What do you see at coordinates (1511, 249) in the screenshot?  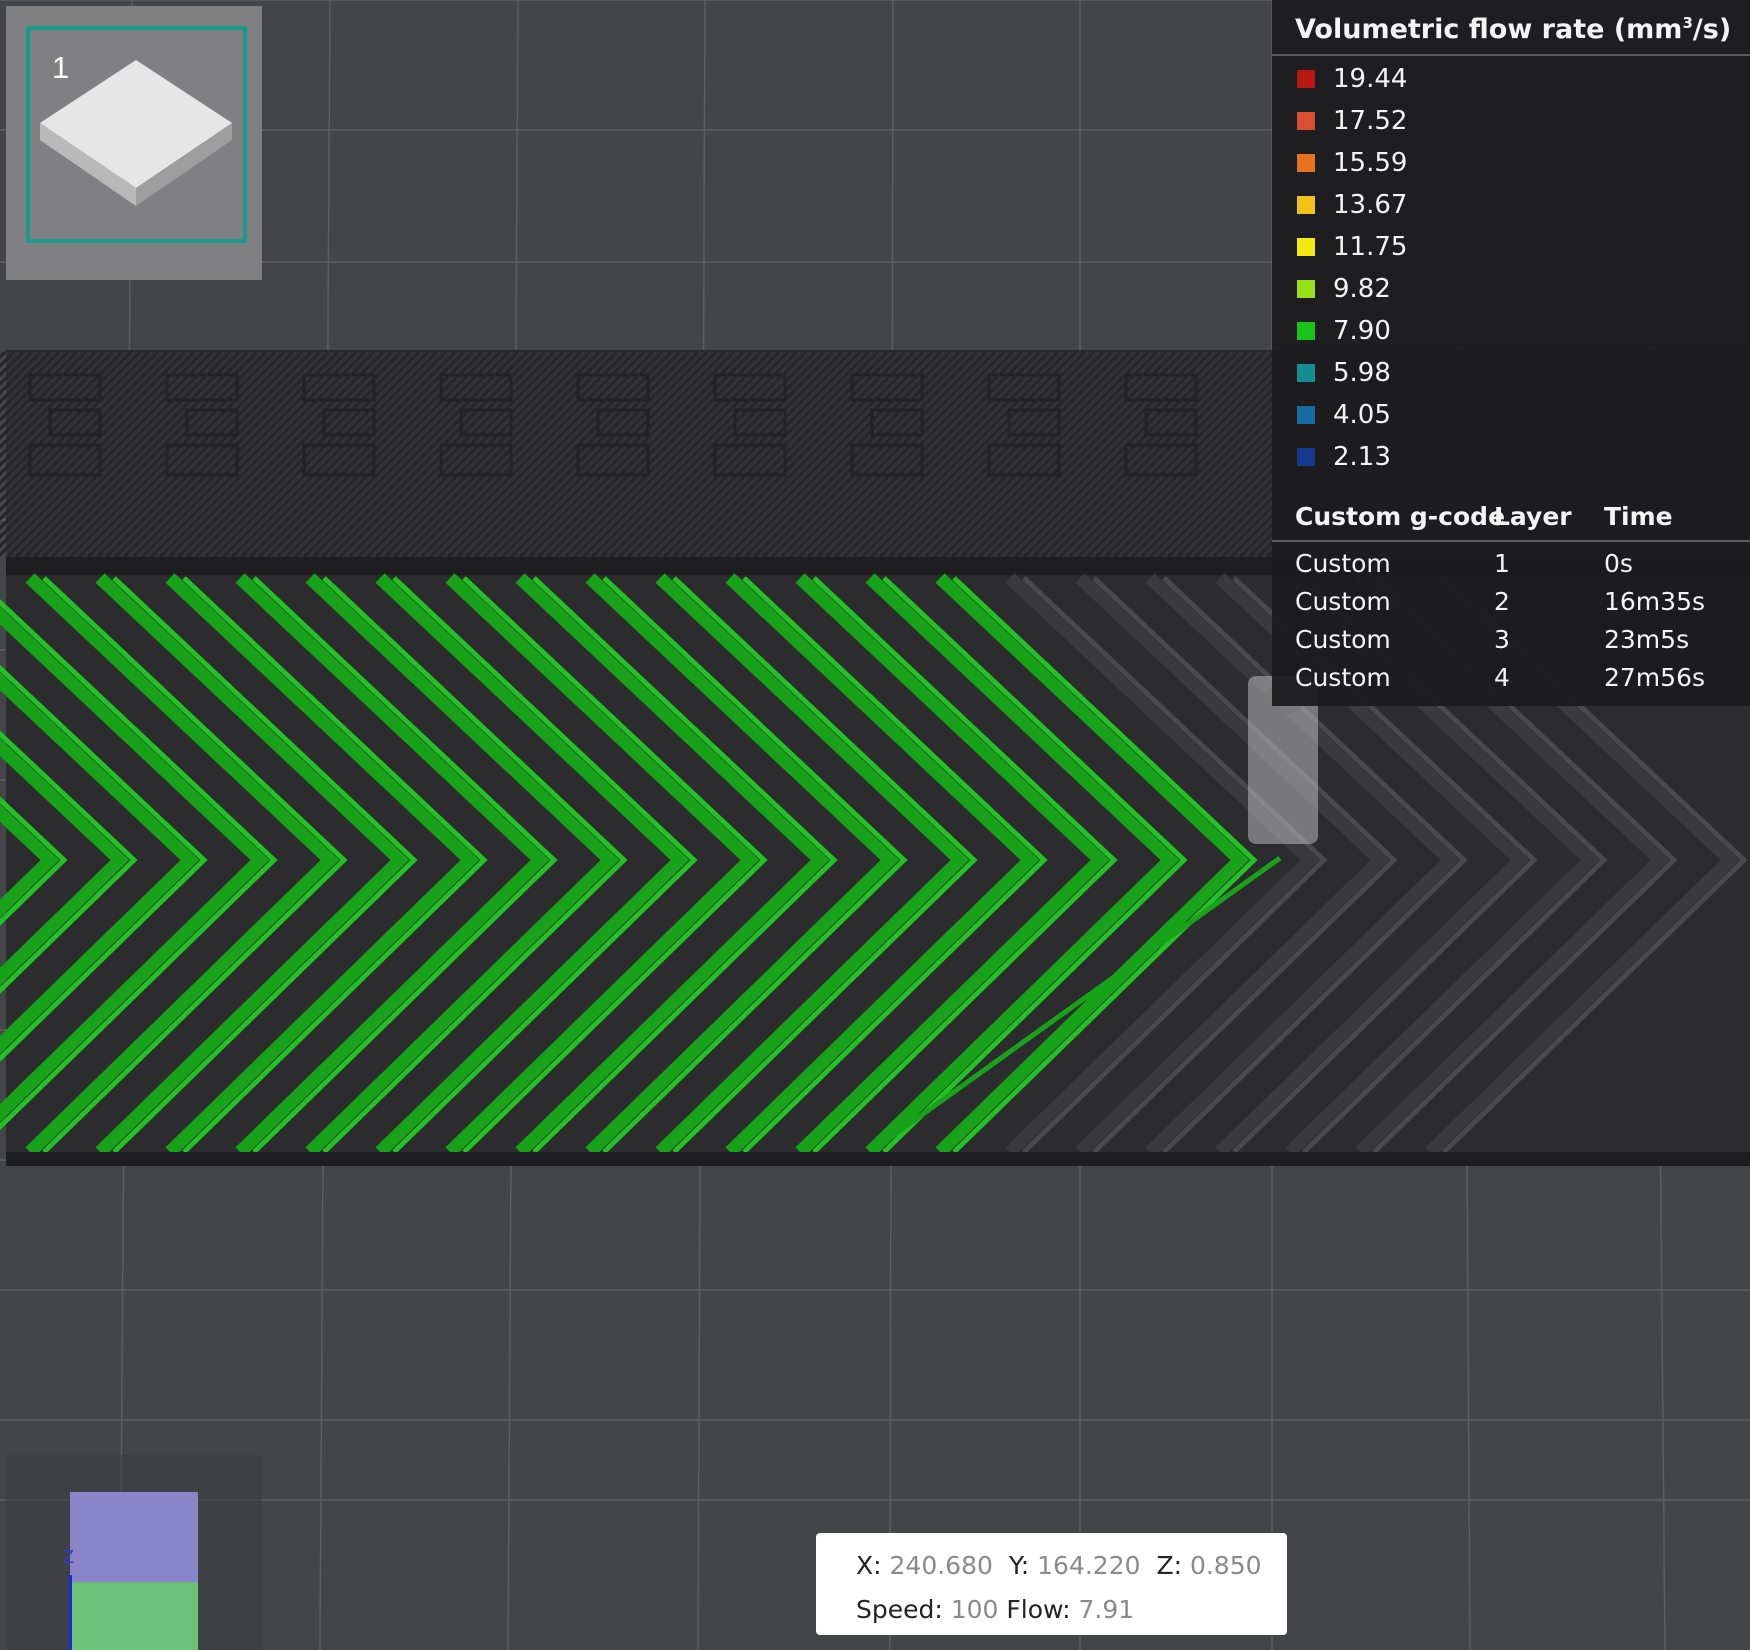 I see `legend-item: 11.75` at bounding box center [1511, 249].